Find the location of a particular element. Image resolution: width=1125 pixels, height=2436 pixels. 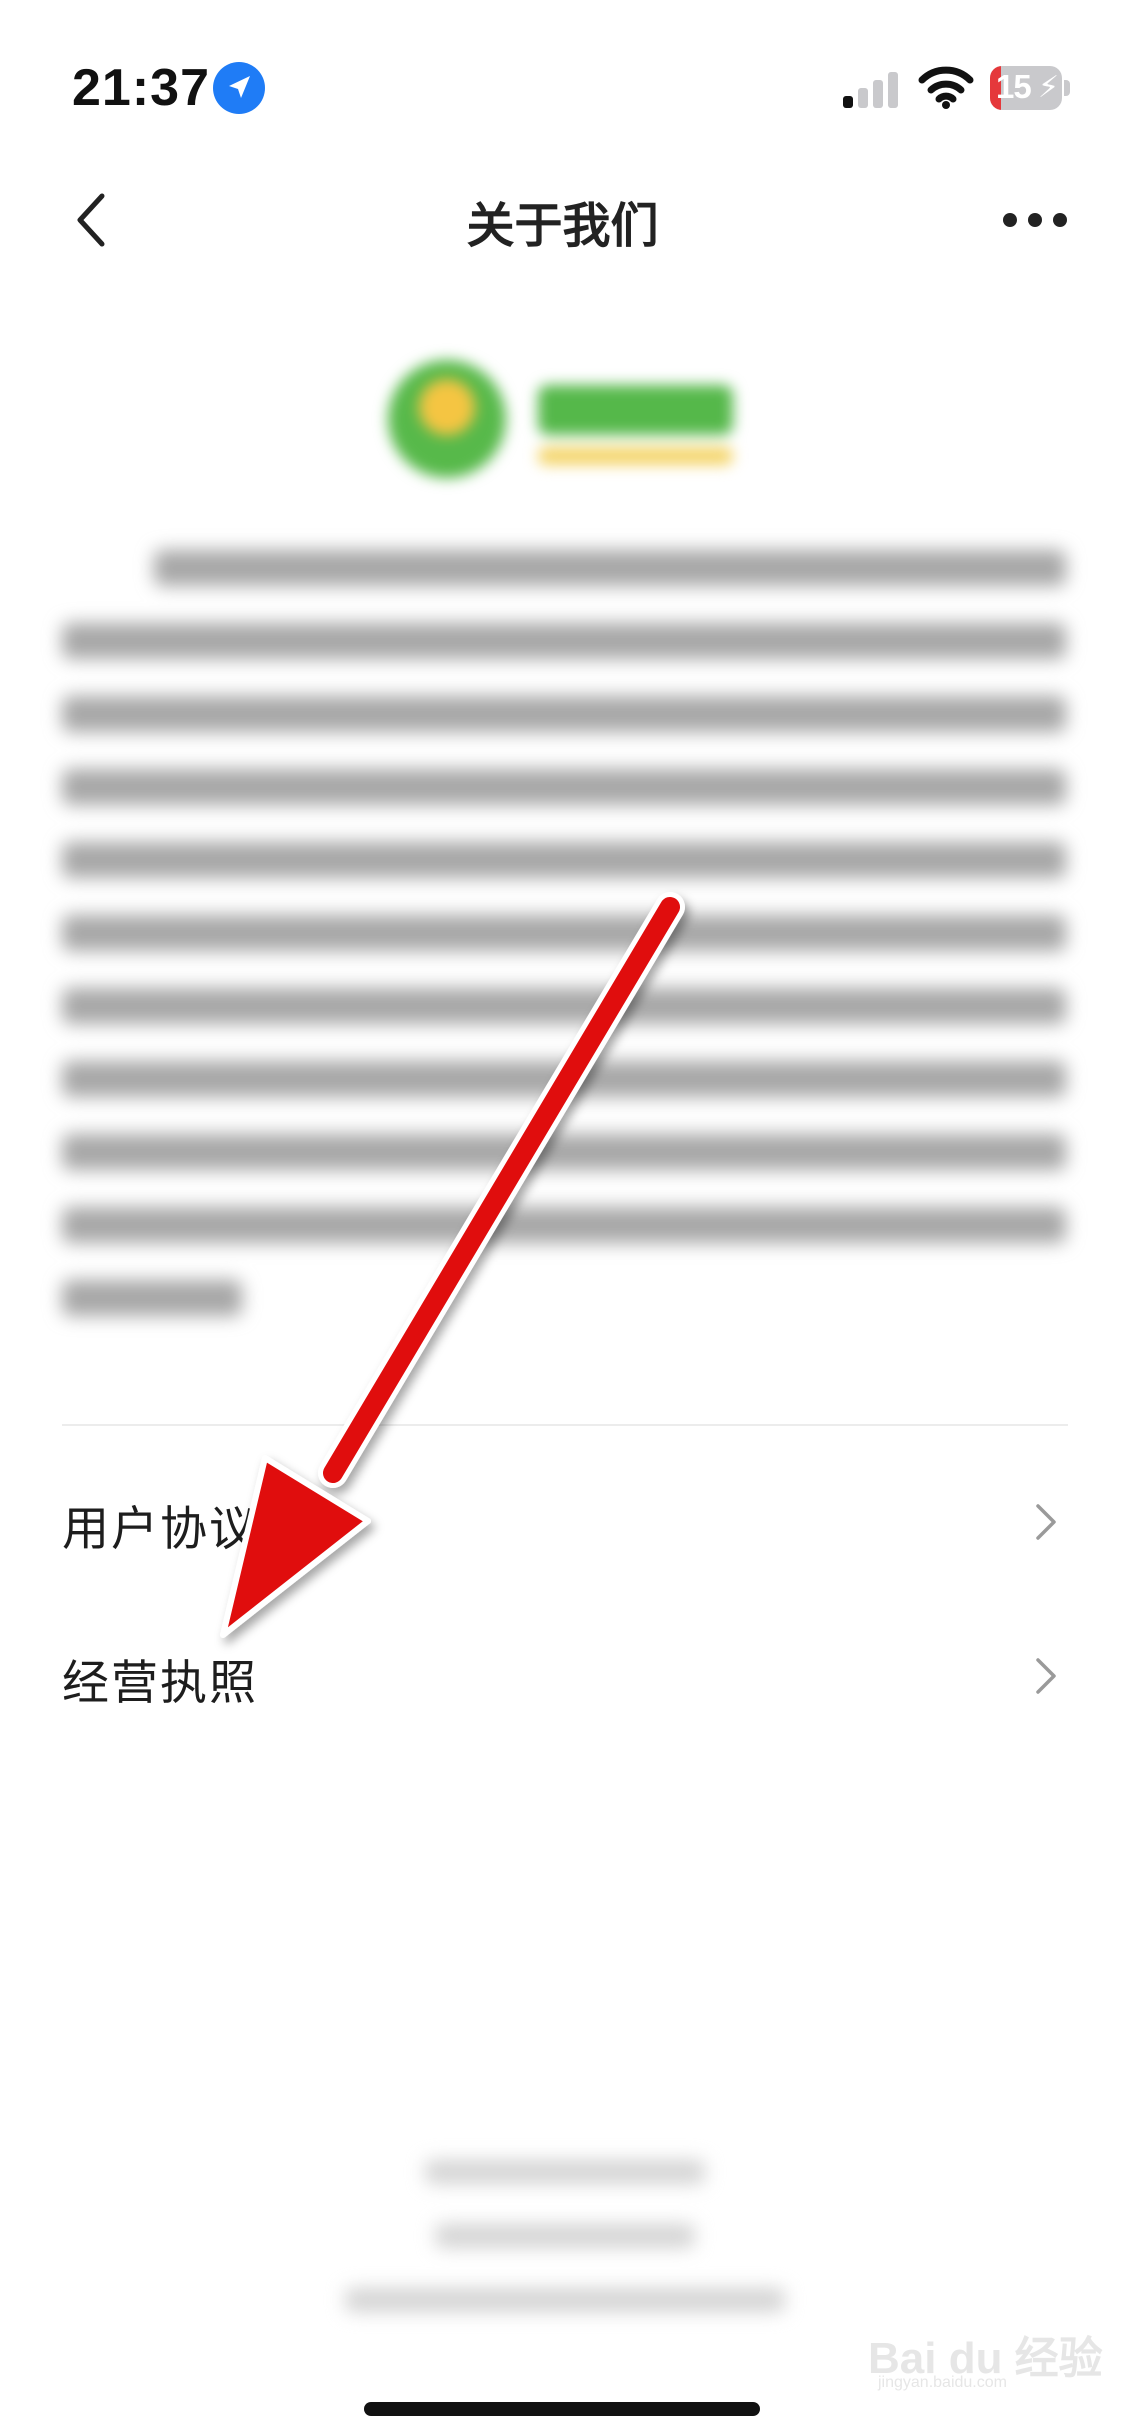

logo-tagline is located at coordinates (635, 456).